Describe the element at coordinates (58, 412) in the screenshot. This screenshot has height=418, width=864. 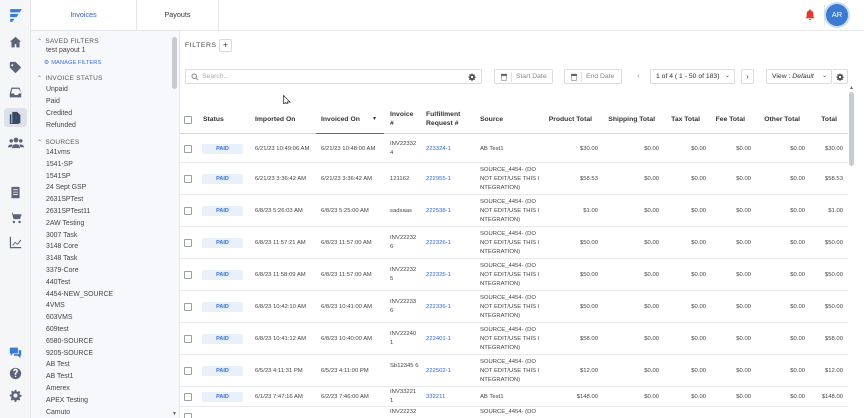
I see `source-item: Camuto` at that location.